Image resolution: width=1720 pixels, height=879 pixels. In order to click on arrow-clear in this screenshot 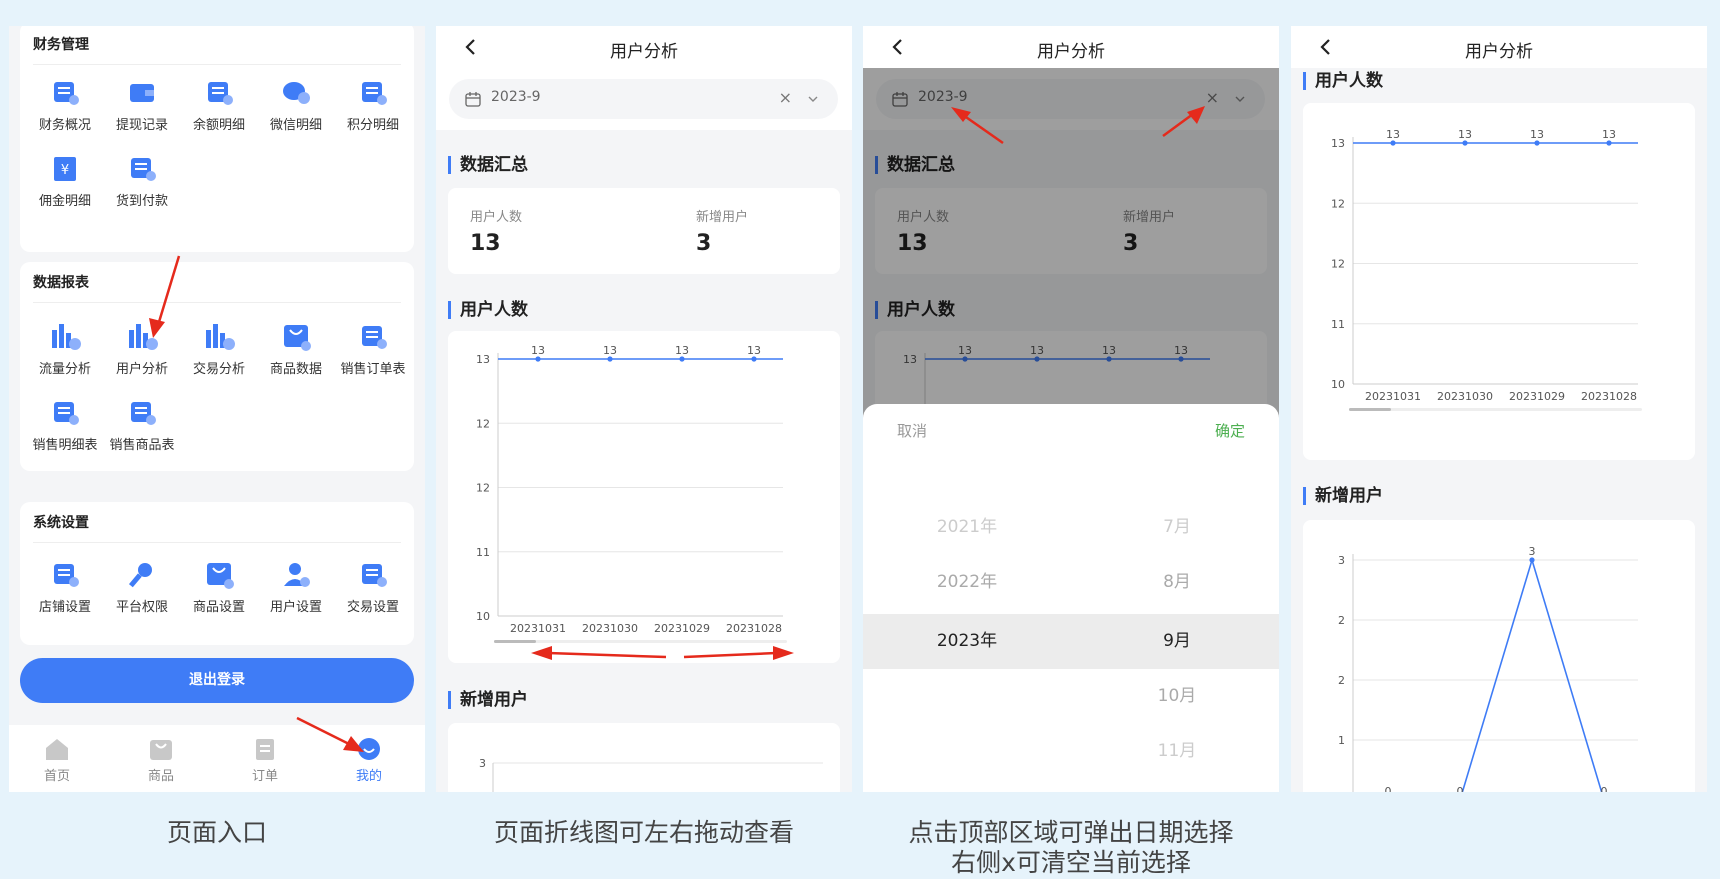, I will do `click(1178, 125)`.